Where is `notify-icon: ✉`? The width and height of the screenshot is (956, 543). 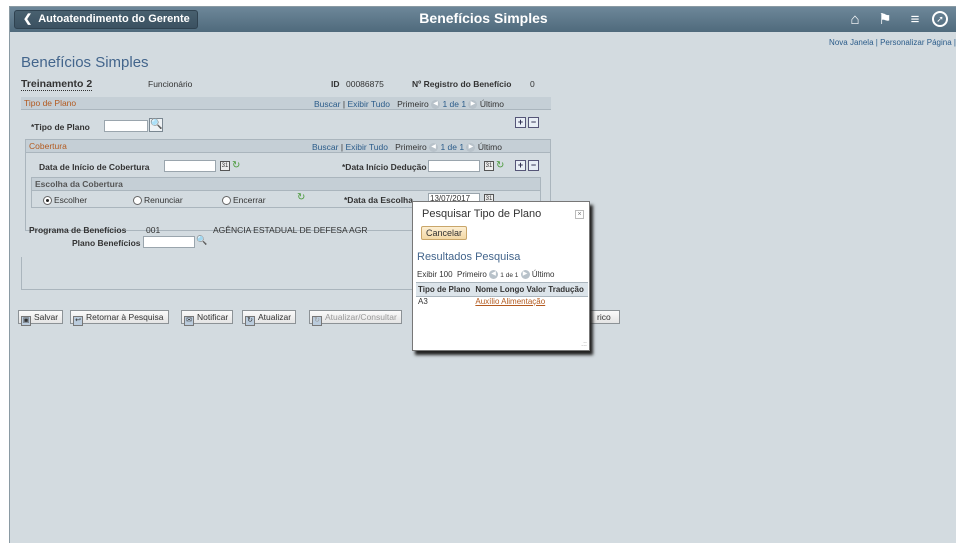
notify-icon: ✉ is located at coordinates (189, 321).